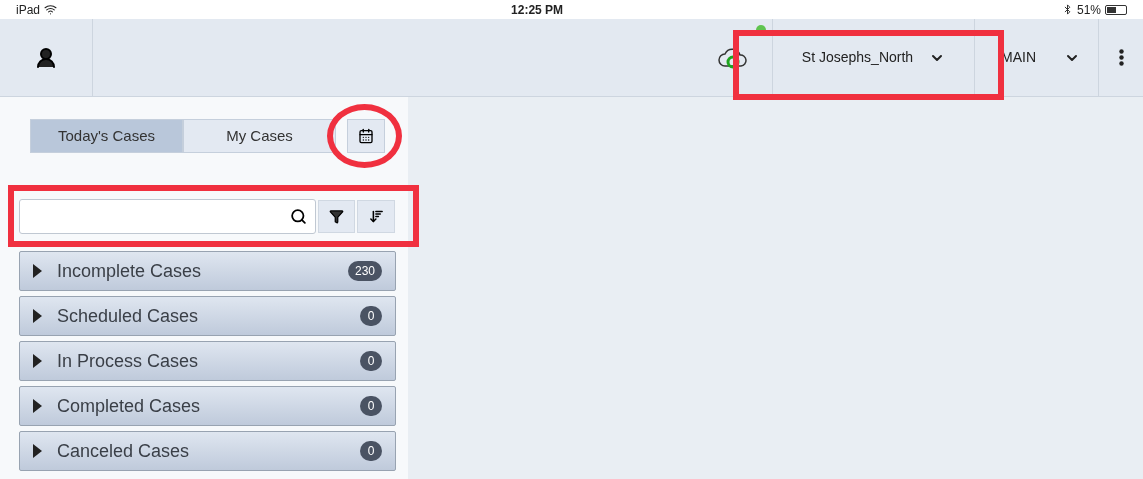  What do you see at coordinates (129, 271) in the screenshot?
I see `section-label: Incomplete Cases` at bounding box center [129, 271].